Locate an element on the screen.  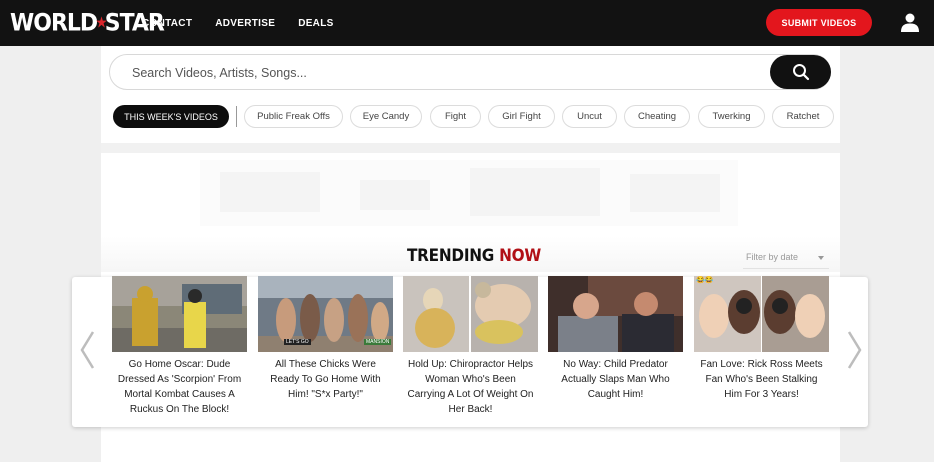
search-button is located at coordinates (800, 72).